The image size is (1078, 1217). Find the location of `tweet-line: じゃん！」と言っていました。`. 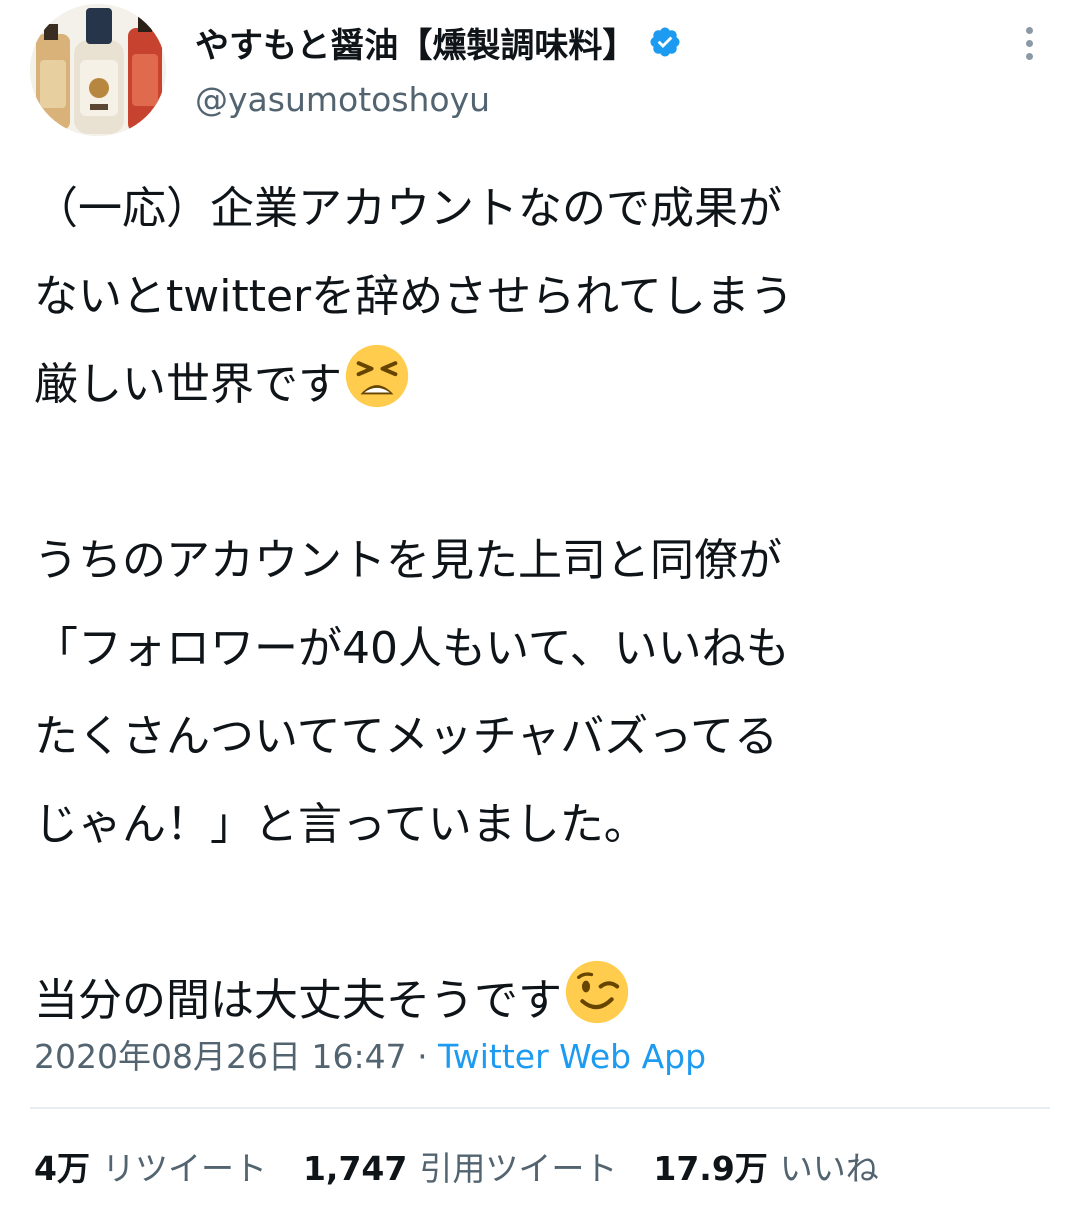

tweet-line: じゃん！」と言っていました。 is located at coordinates (341, 824).